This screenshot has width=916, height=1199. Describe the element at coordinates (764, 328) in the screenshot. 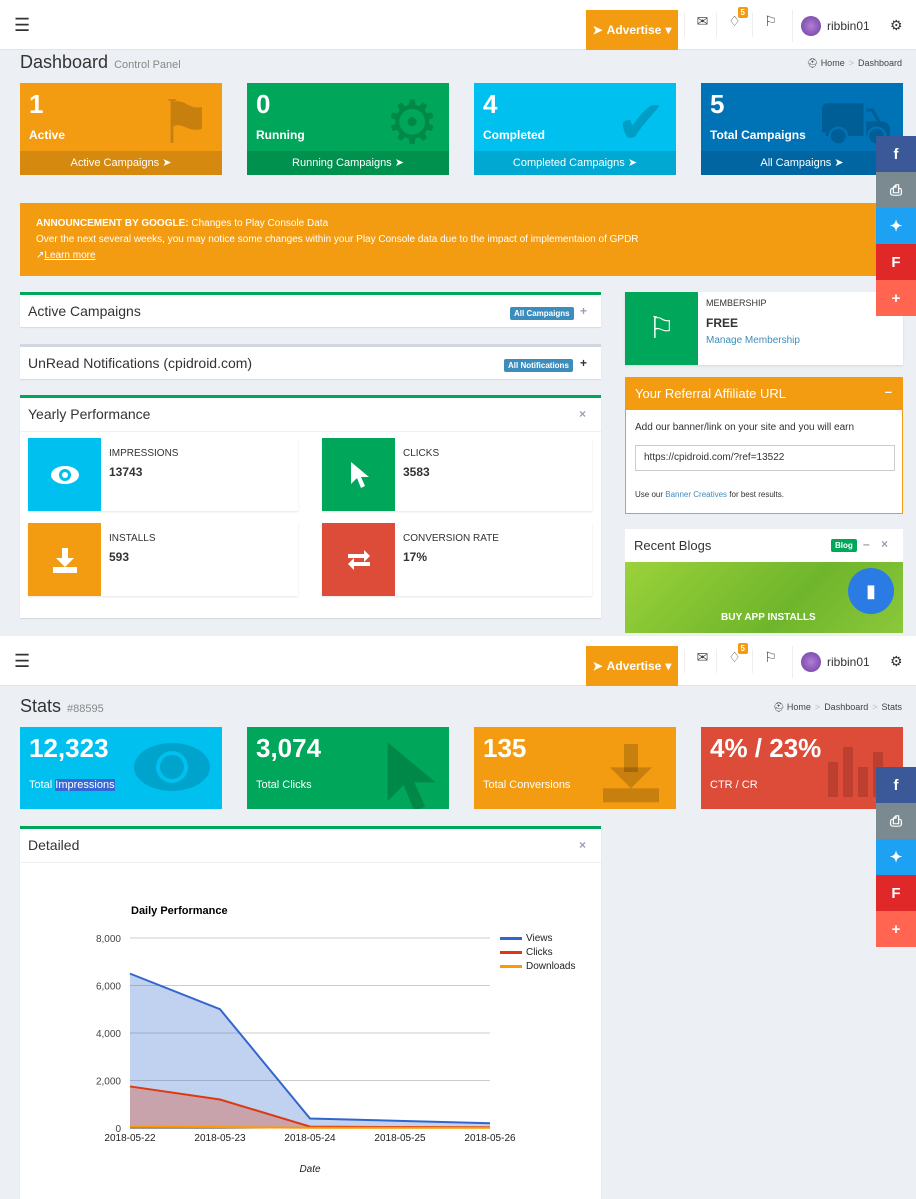

I see `membership-box: ⚐ MEMBERSHIP FREE Manage Membership` at that location.